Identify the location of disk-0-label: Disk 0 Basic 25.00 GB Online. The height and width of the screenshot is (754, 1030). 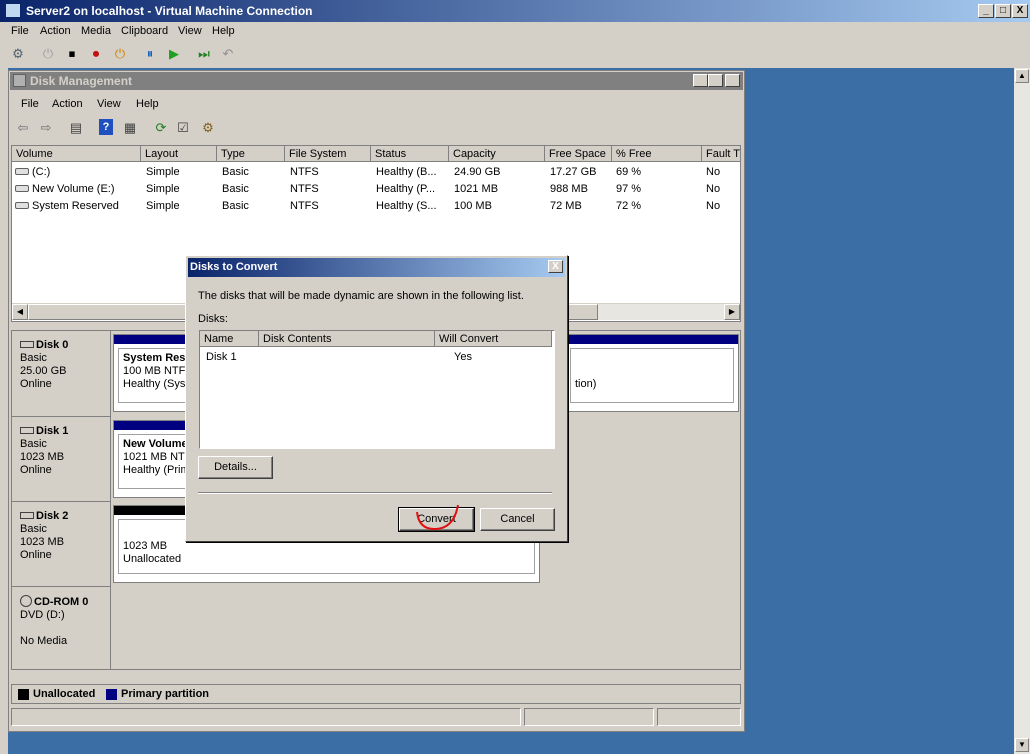
(61, 374).